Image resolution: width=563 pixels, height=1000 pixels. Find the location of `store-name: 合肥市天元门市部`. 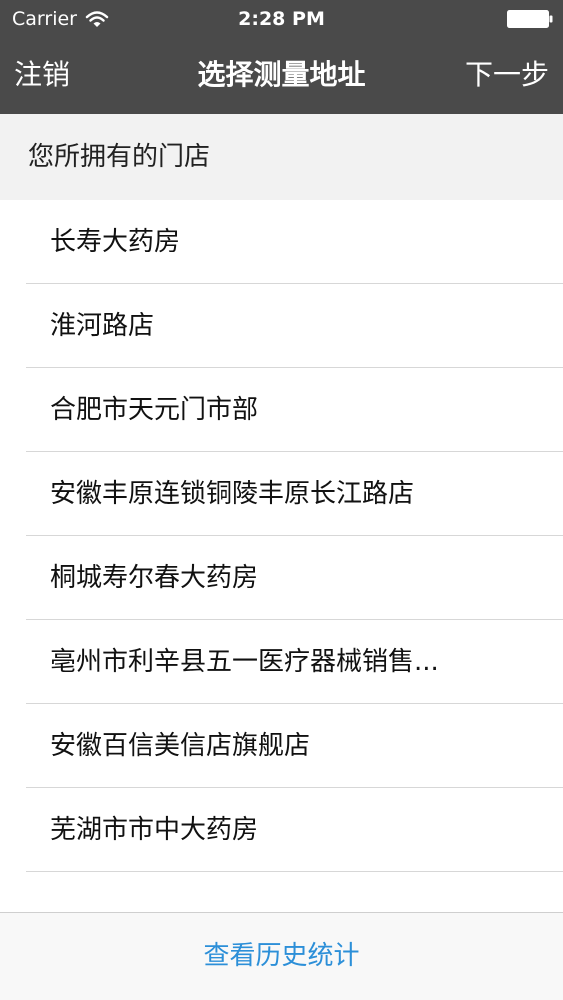

store-name: 合肥市天元门市部 is located at coordinates (154, 410).